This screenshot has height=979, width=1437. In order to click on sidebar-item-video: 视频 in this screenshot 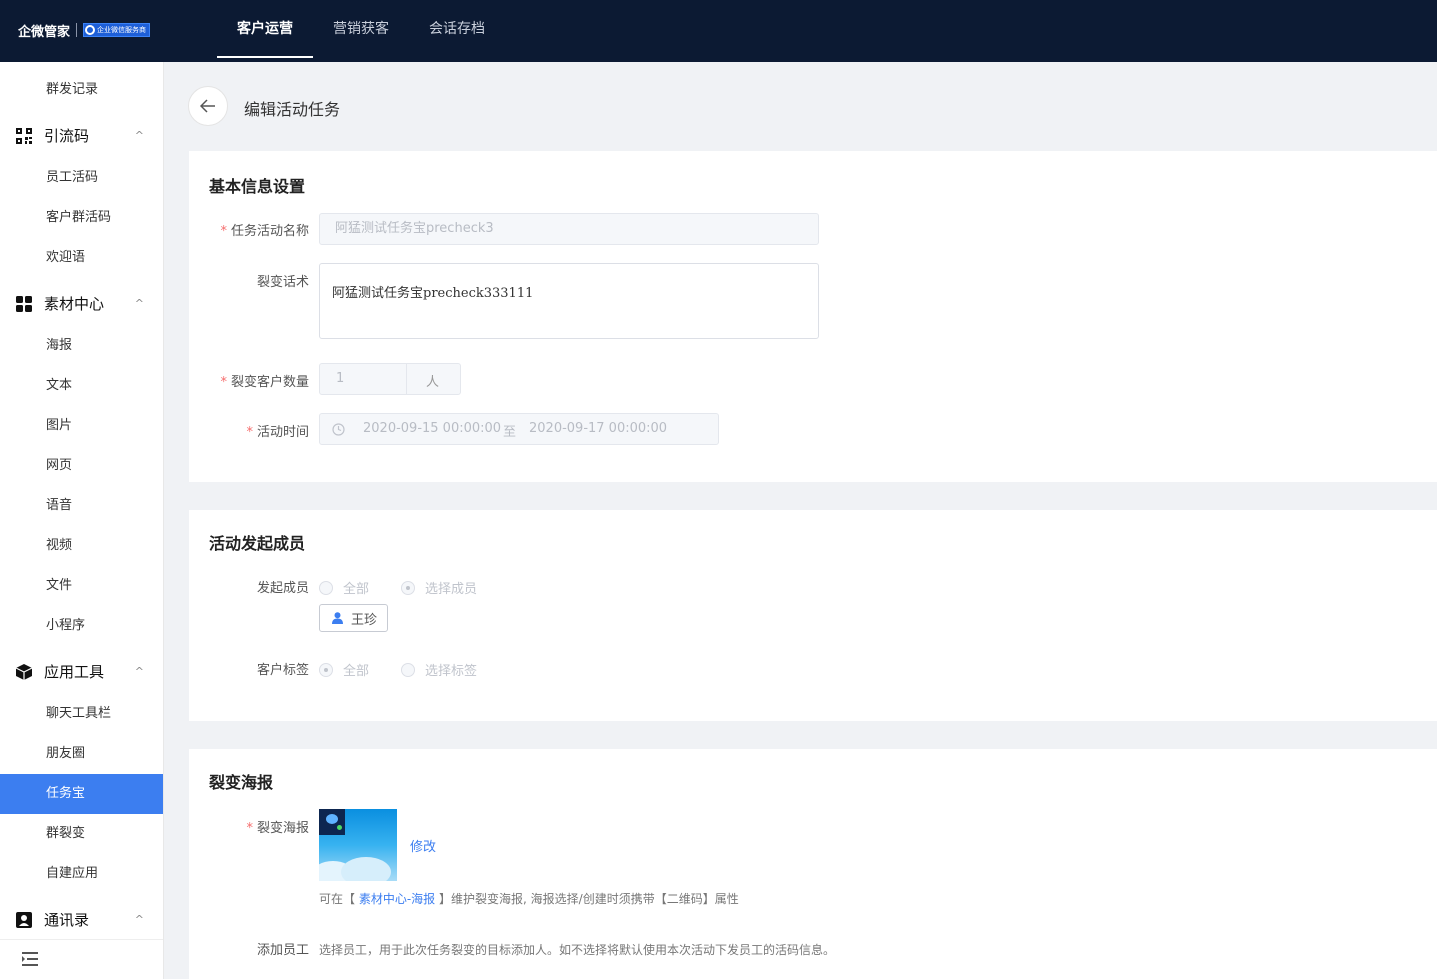, I will do `click(81, 546)`.